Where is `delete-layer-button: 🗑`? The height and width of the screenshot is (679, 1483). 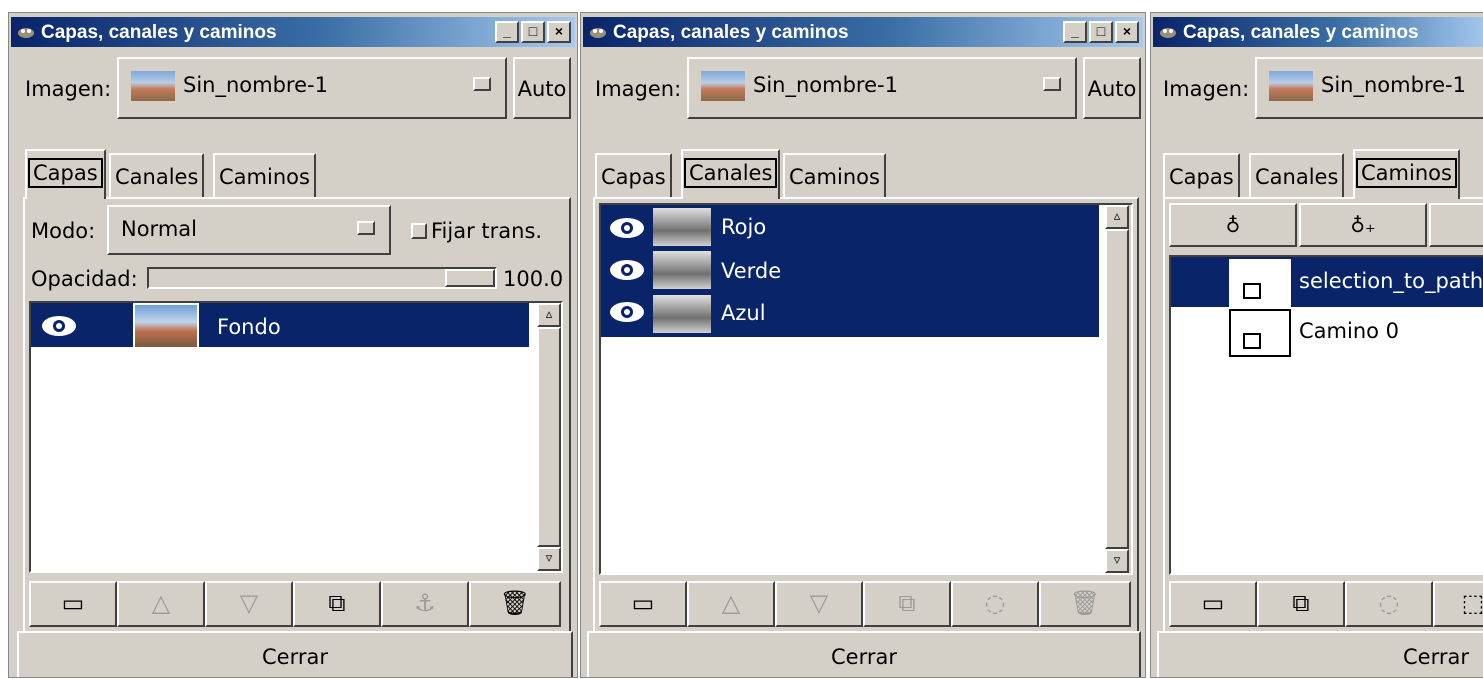 delete-layer-button: 🗑 is located at coordinates (515, 604).